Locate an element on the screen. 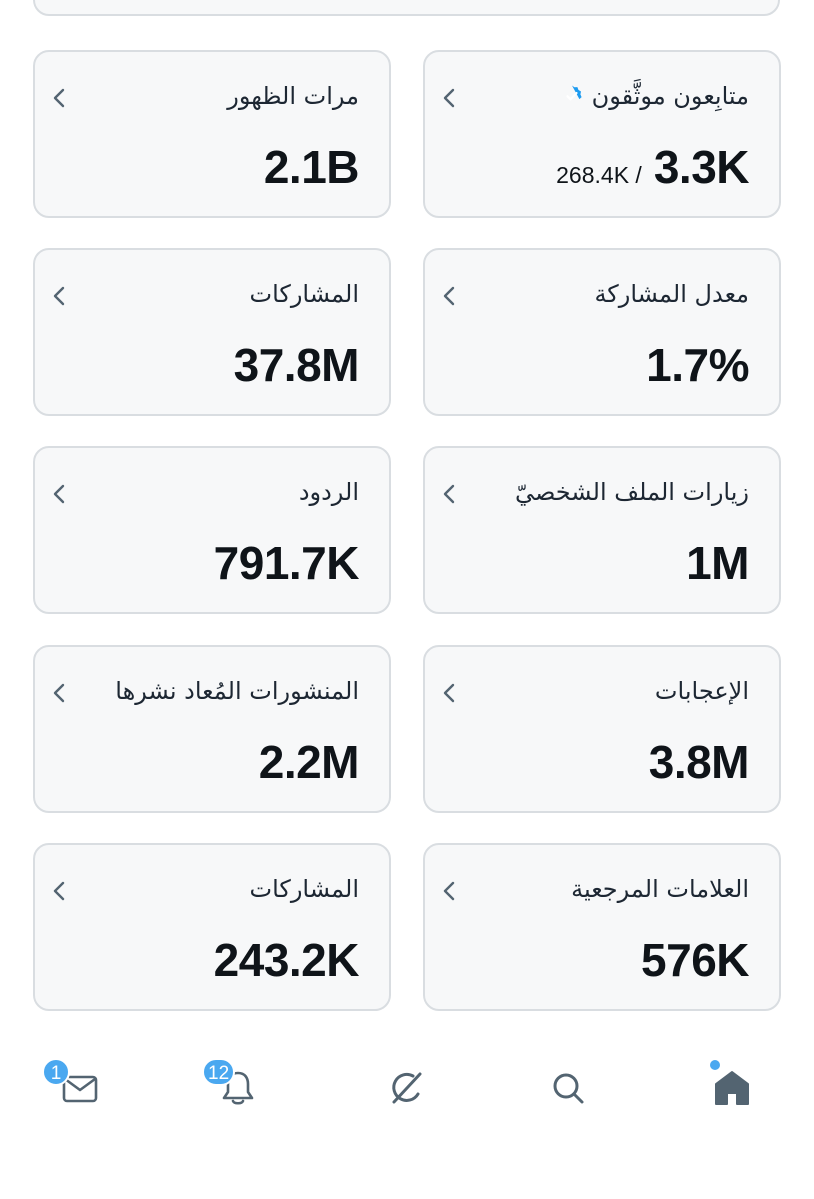 This screenshot has width=814, height=1199. impressions-card: مرات الظهور 2.1B is located at coordinates (212, 134).